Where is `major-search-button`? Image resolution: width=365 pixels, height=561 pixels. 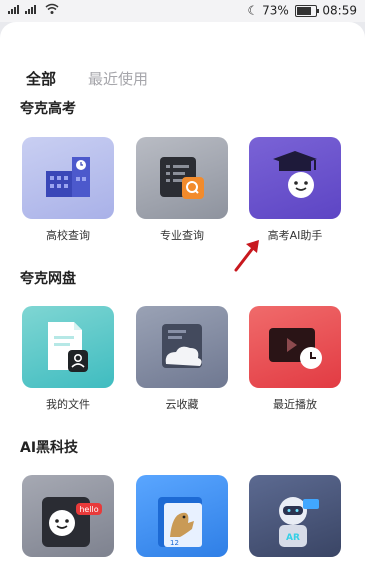
major-search-button is located at coordinates (182, 178).